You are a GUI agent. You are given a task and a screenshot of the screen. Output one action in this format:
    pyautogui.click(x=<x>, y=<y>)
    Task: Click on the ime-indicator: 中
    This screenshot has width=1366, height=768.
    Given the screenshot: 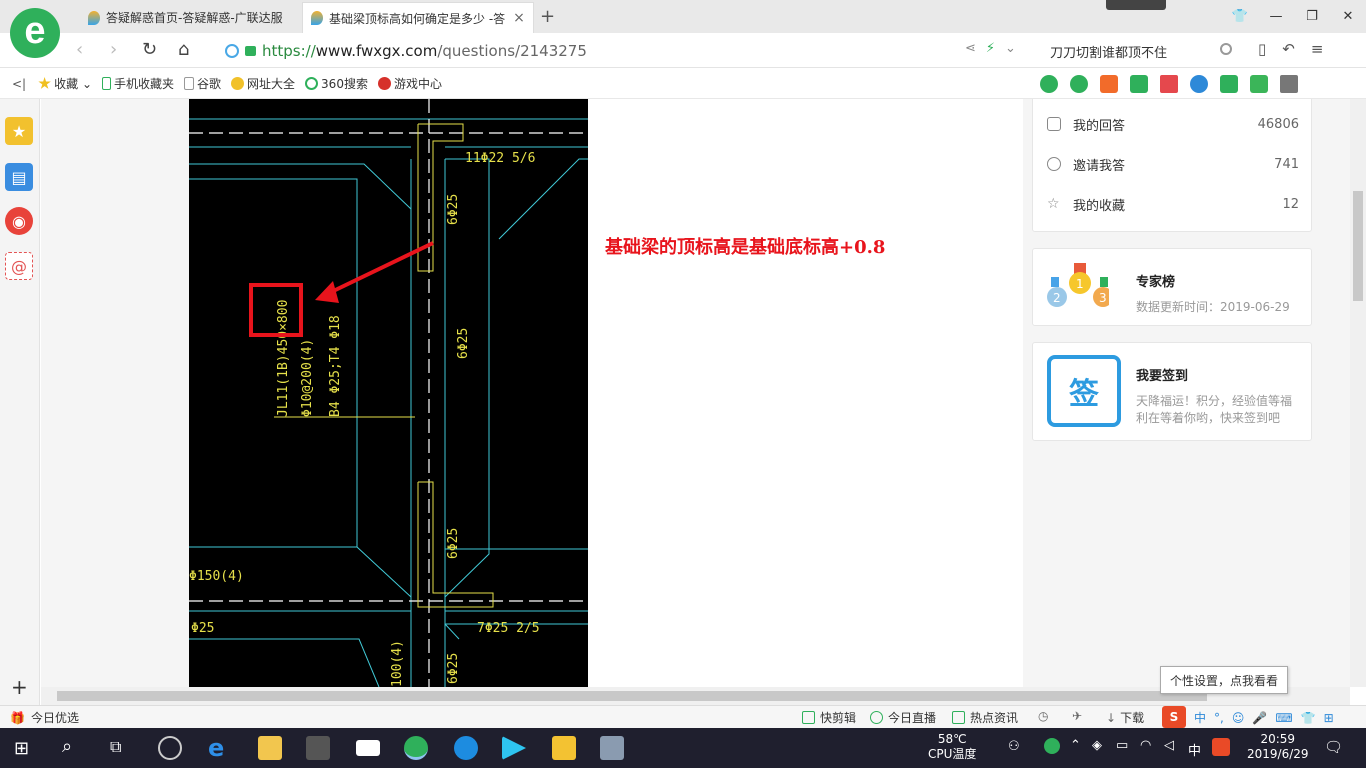 What is the action you would take?
    pyautogui.click(x=1194, y=749)
    